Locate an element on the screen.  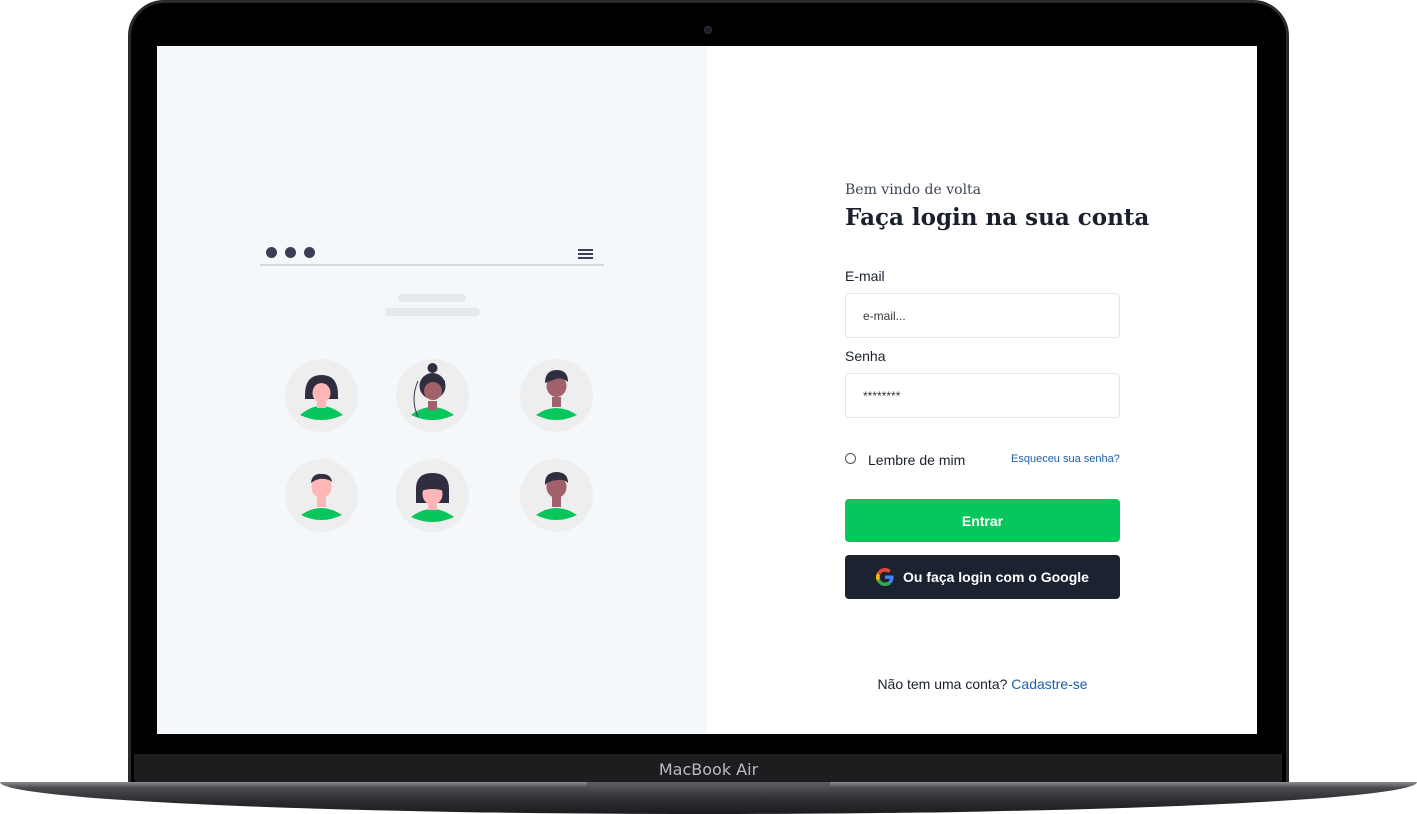
laptop-notch is located at coordinates (708, 788).